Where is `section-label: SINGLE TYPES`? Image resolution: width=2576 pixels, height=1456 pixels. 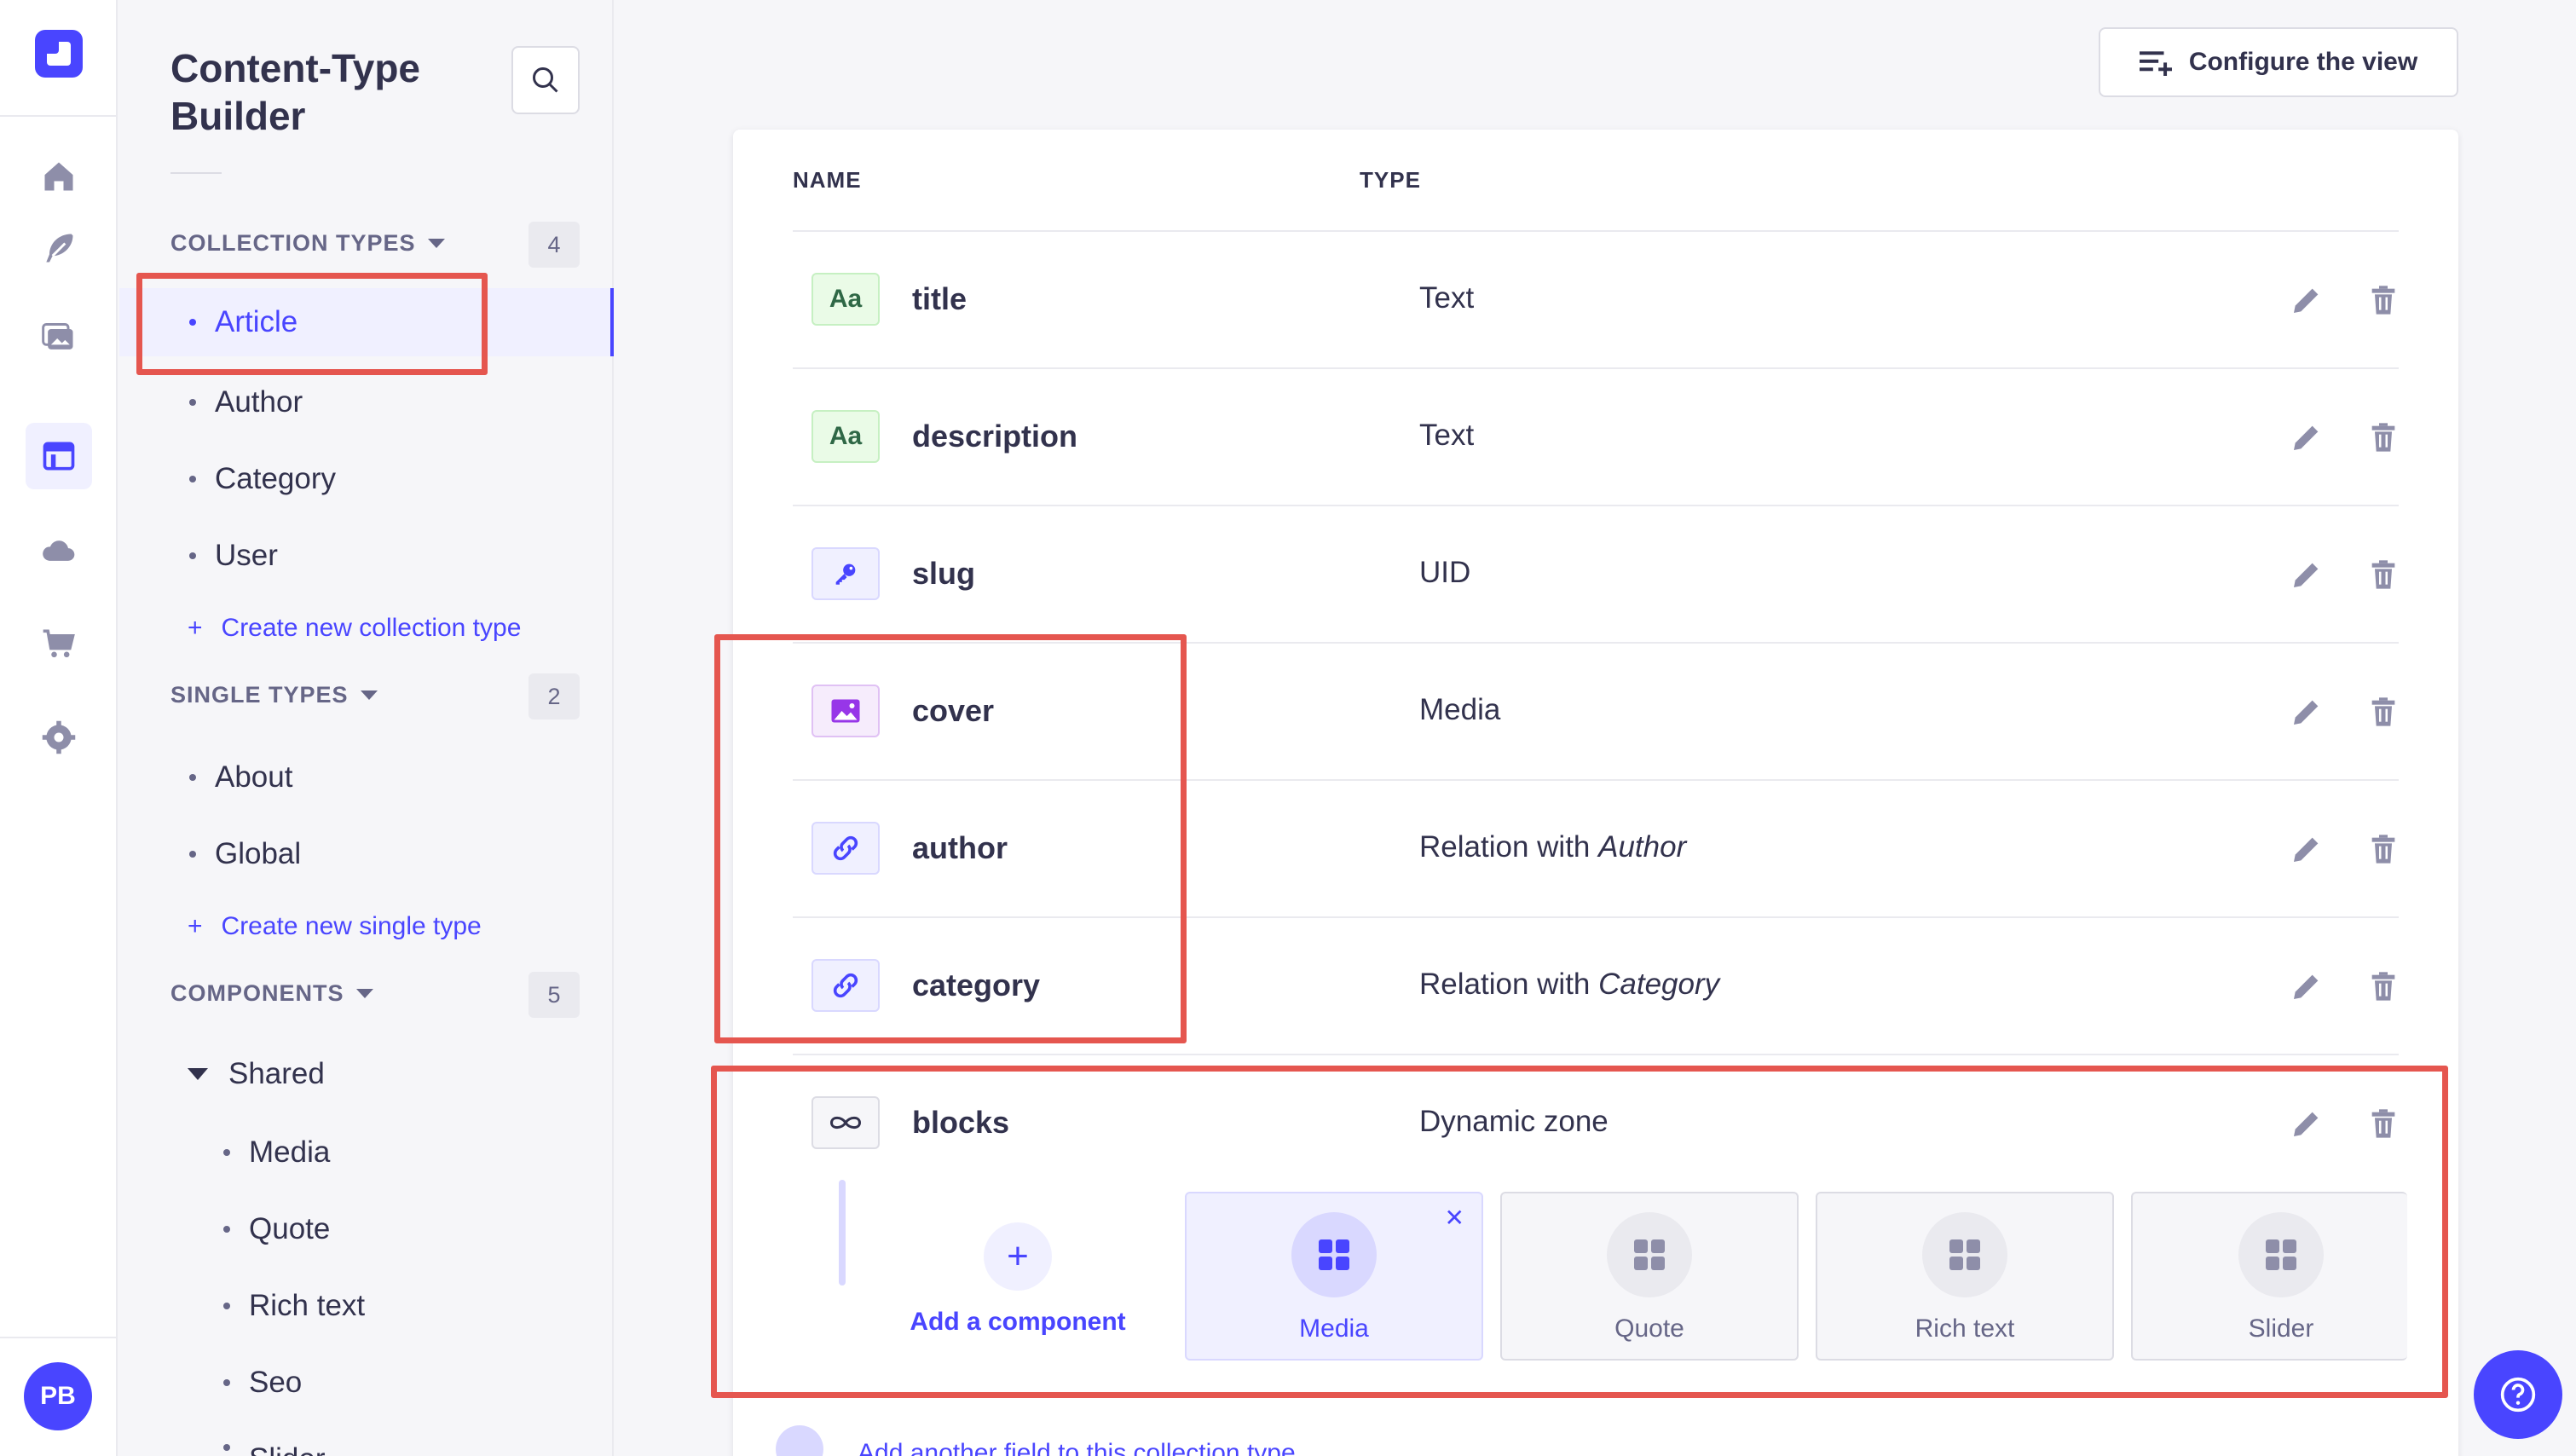 section-label: SINGLE TYPES is located at coordinates (259, 694).